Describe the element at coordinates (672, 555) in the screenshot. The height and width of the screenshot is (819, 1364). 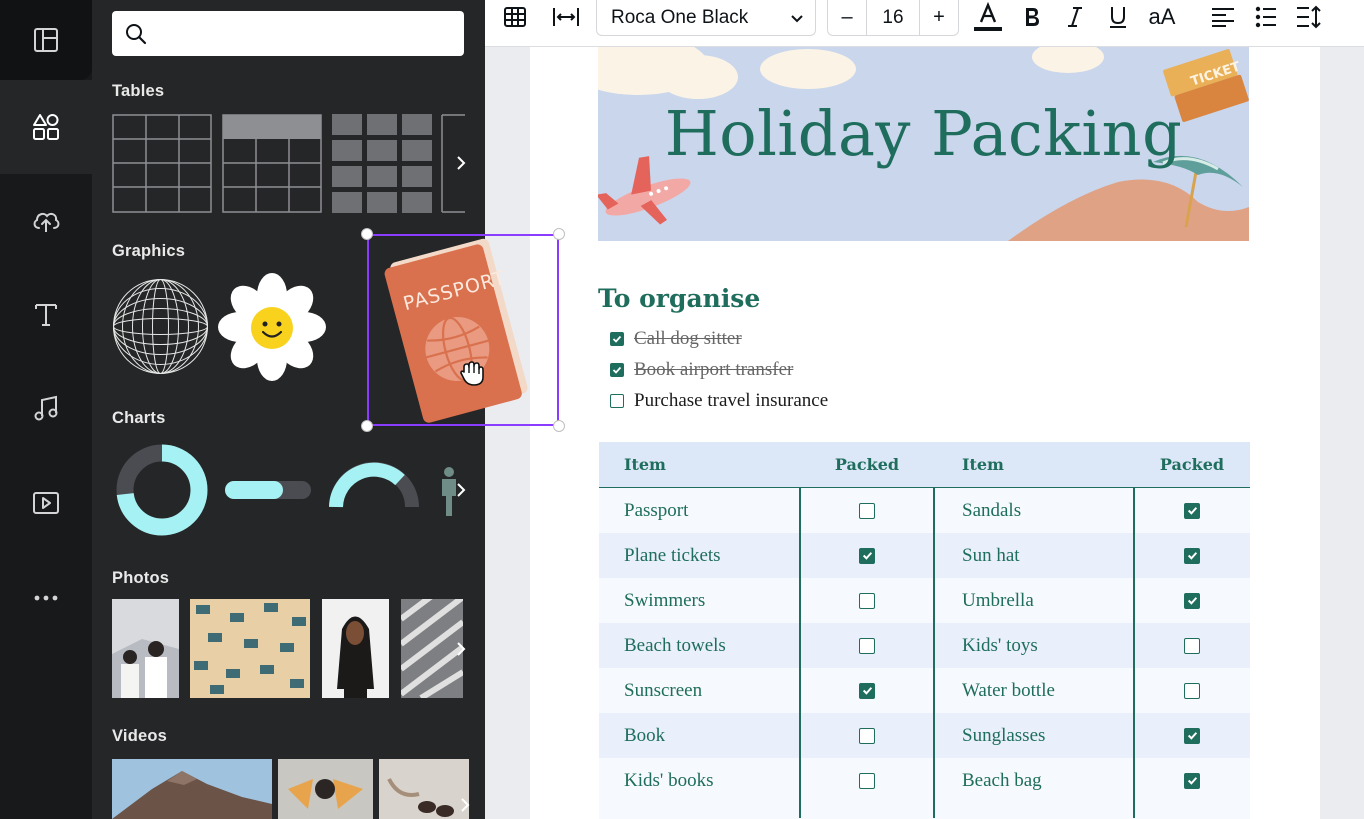
I see `item-cell-left: Plane tickets` at that location.